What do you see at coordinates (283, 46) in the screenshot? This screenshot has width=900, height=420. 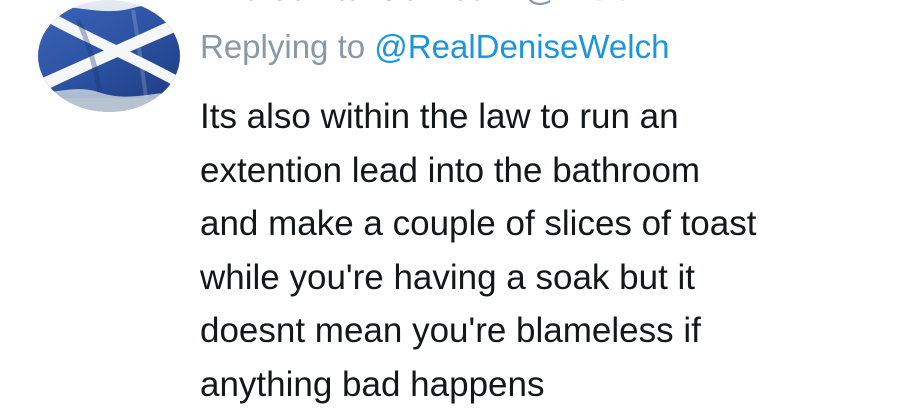 I see `replying-to-label: Replying to` at bounding box center [283, 46].